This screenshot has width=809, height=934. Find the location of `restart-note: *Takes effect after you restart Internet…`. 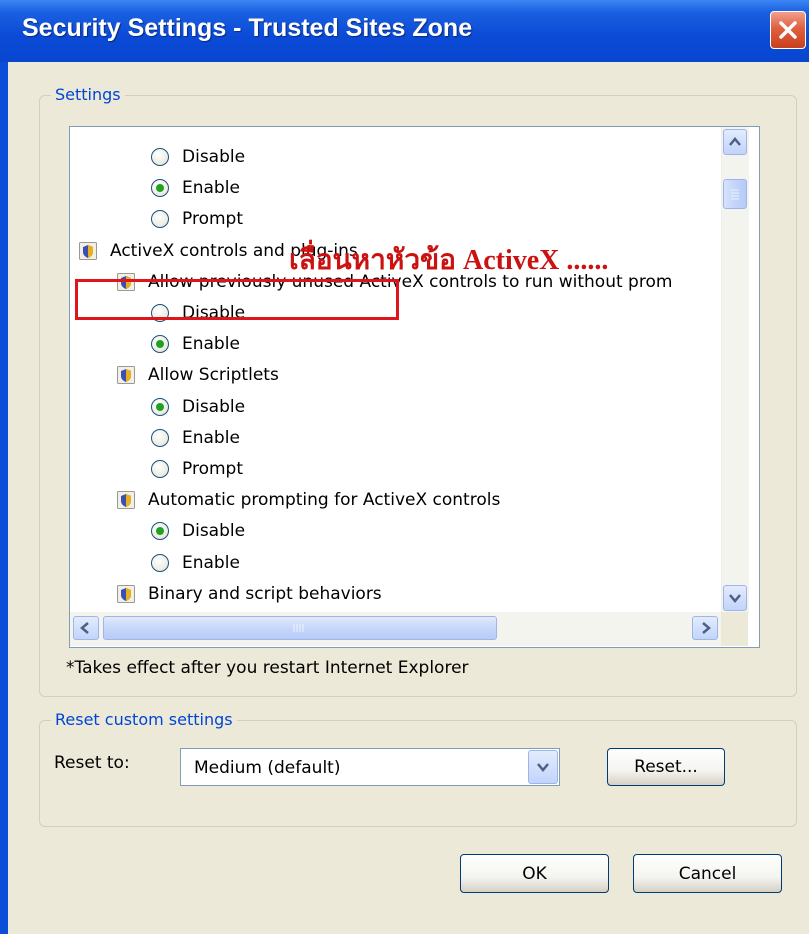

restart-note: *Takes effect after you restart Internet… is located at coordinates (267, 668).